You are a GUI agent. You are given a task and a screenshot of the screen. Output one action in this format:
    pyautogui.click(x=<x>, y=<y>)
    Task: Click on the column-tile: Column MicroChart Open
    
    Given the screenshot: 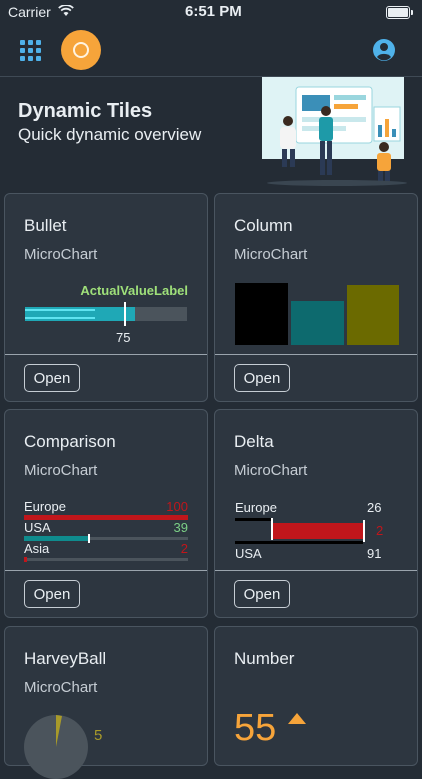 What is the action you would take?
    pyautogui.click(x=316, y=297)
    